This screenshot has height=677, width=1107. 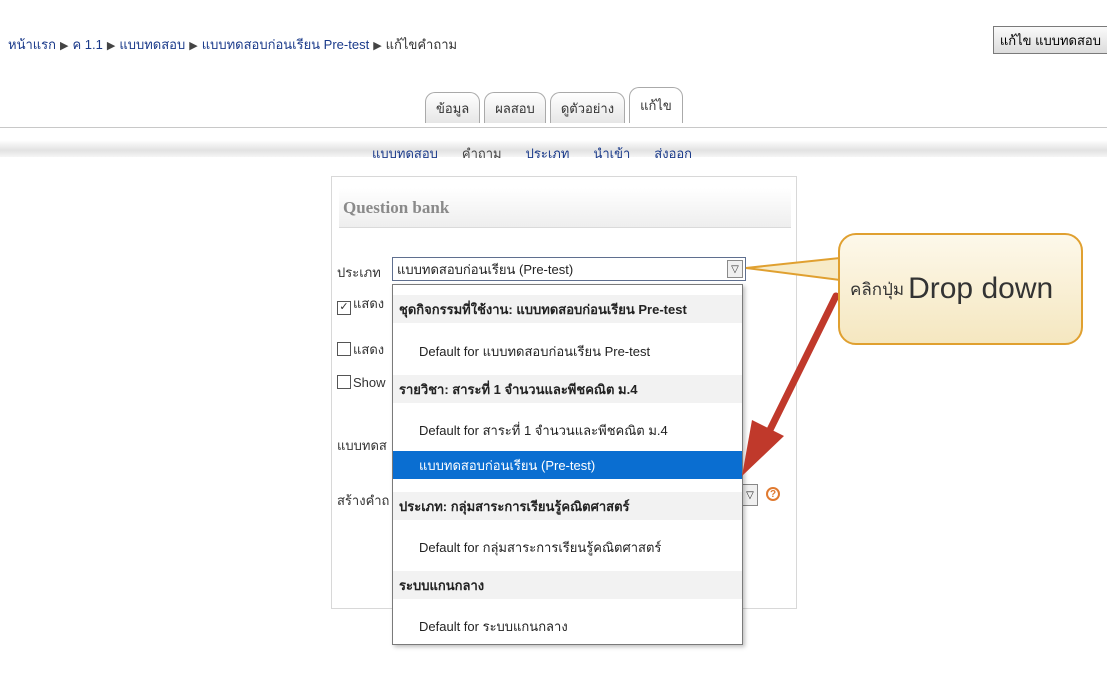 What do you see at coordinates (877, 289) in the screenshot?
I see `callout-thai-text: คลิกปุ่ม` at bounding box center [877, 289].